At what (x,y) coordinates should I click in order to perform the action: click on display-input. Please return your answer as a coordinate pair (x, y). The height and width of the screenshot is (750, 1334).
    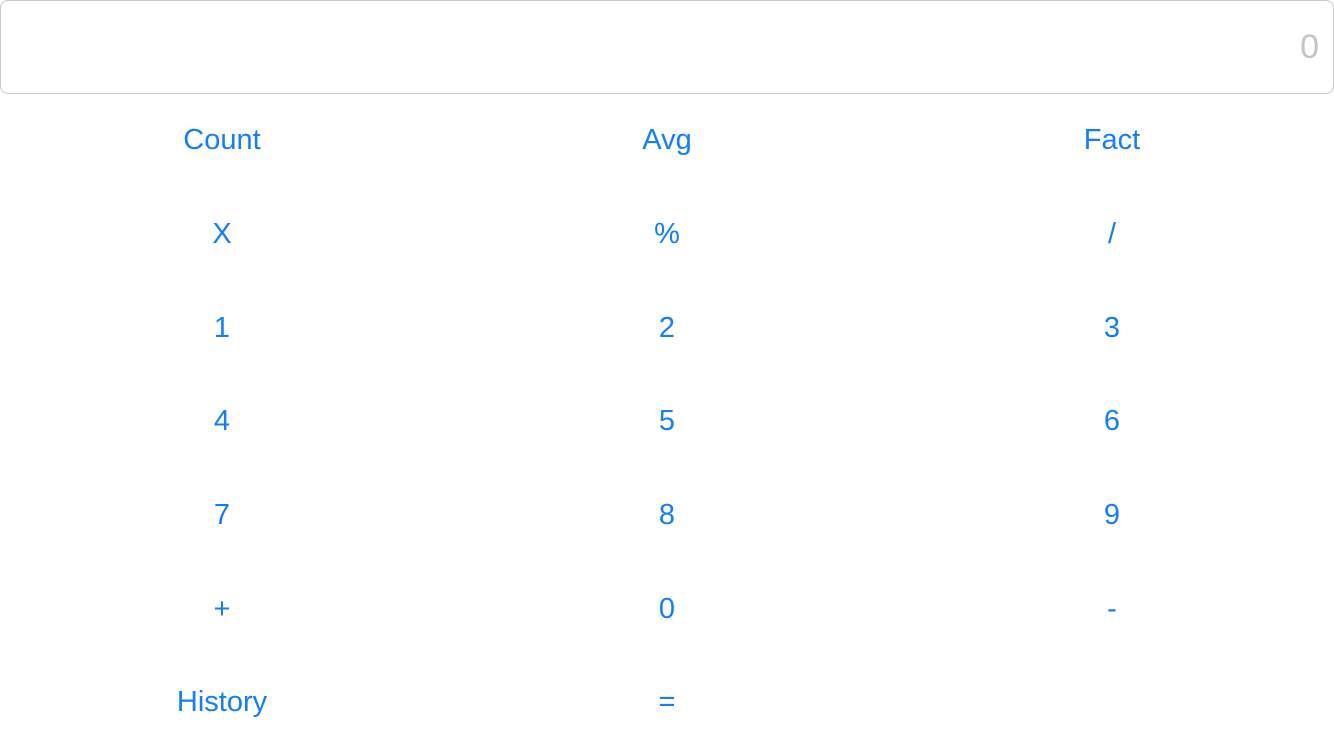
    Looking at the image, I should click on (660, 47).